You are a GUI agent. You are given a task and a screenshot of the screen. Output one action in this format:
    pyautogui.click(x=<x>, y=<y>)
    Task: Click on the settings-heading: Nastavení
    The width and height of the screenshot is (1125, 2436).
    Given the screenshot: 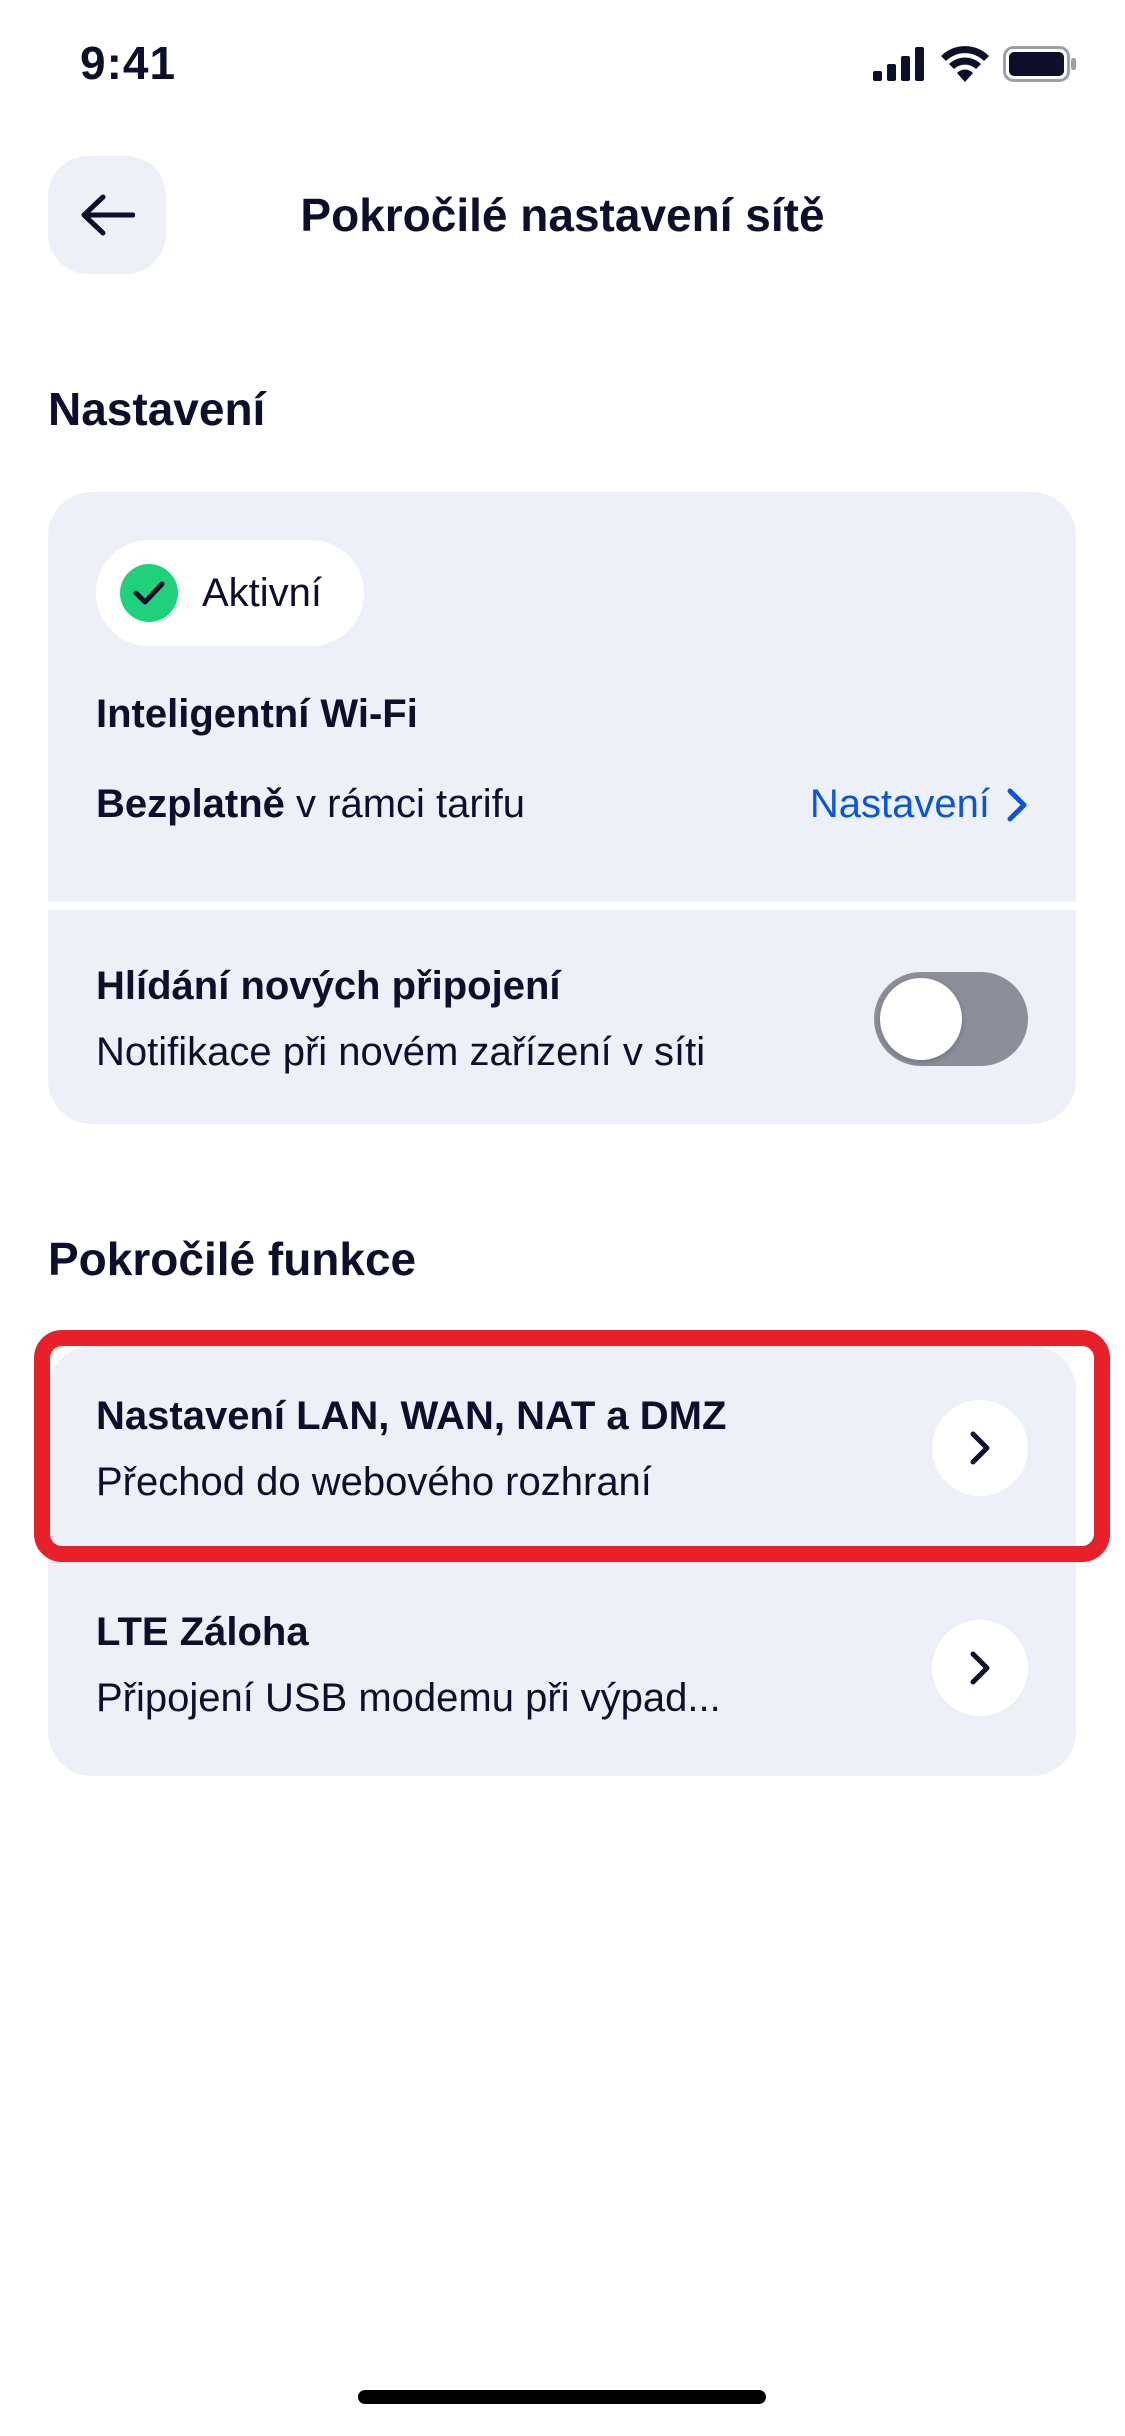 What is the action you would take?
    pyautogui.click(x=157, y=409)
    